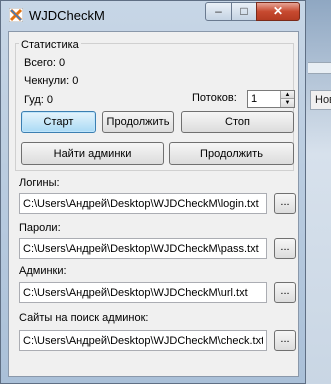  What do you see at coordinates (51, 81) in the screenshot?
I see `checked-count: Чекнули: 0` at bounding box center [51, 81].